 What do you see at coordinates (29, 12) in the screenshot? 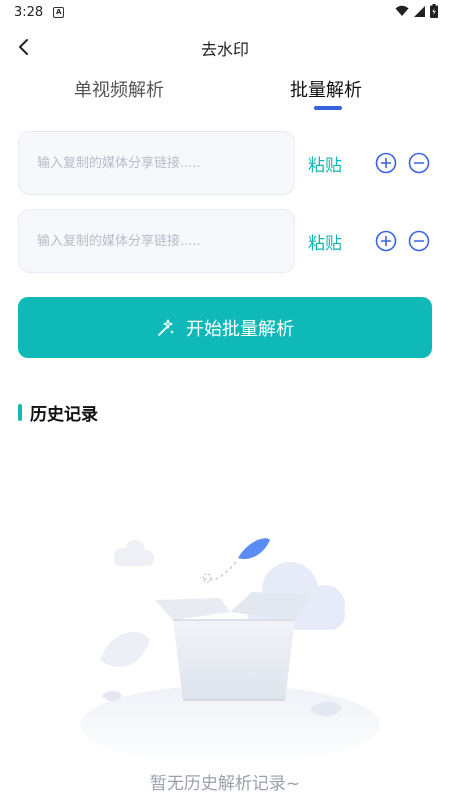
I see `status-time: 3:28` at bounding box center [29, 12].